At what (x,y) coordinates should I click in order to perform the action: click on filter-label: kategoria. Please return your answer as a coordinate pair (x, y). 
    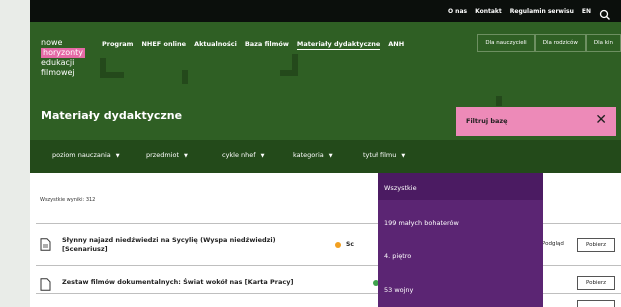
    Looking at the image, I should click on (308, 155).